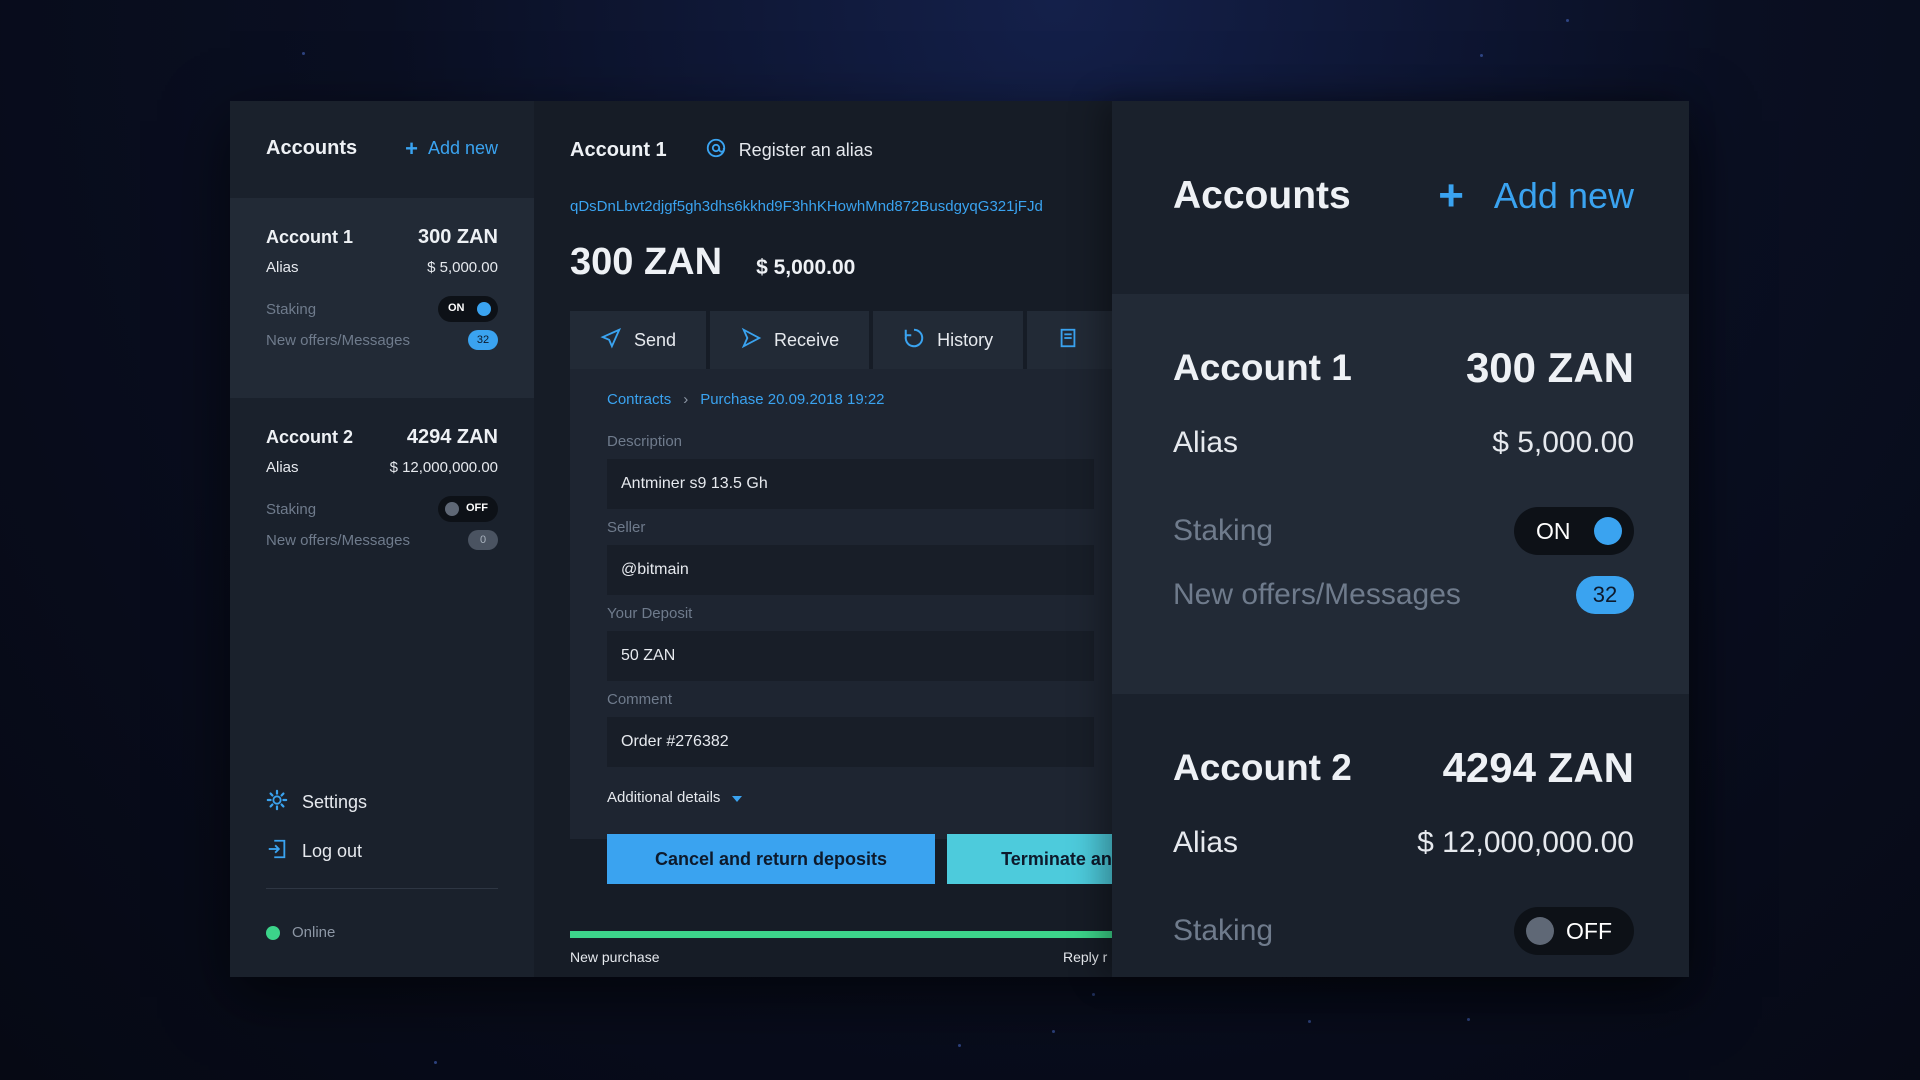  What do you see at coordinates (382, 267) in the screenshot?
I see `alias-row: Alias $ 5,000.00` at bounding box center [382, 267].